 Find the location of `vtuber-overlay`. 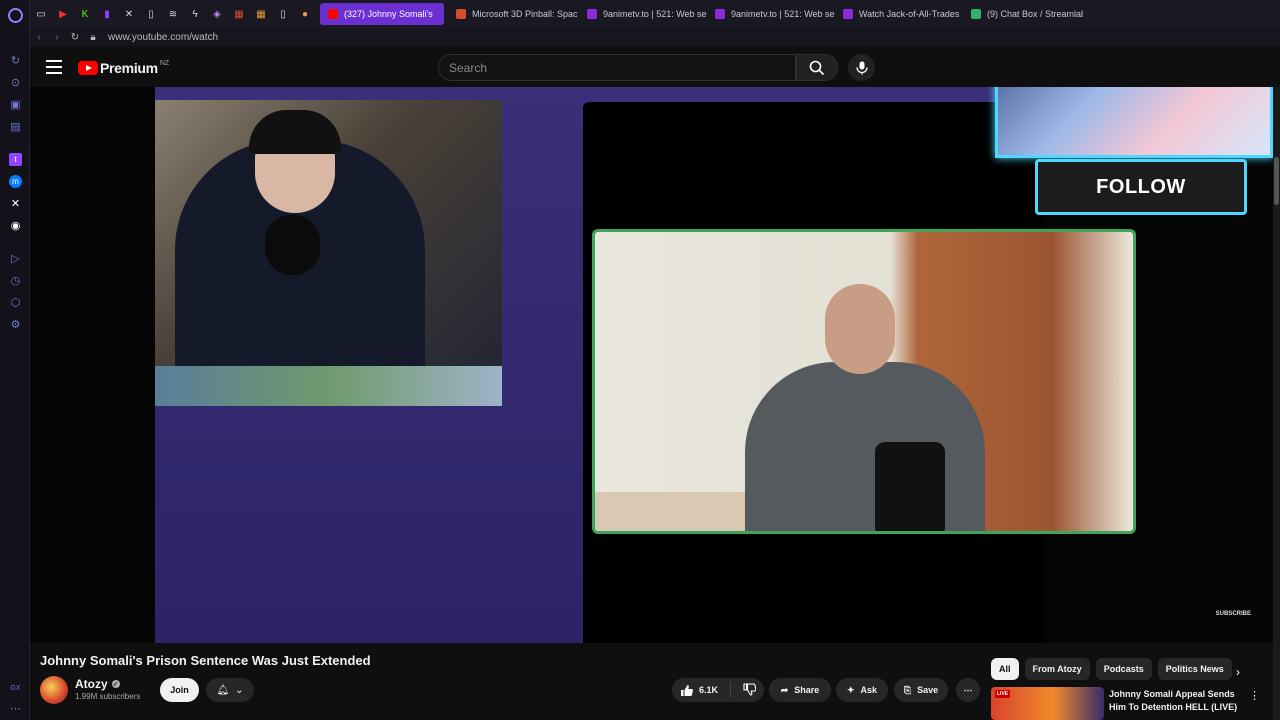

vtuber-overlay is located at coordinates (1134, 122).